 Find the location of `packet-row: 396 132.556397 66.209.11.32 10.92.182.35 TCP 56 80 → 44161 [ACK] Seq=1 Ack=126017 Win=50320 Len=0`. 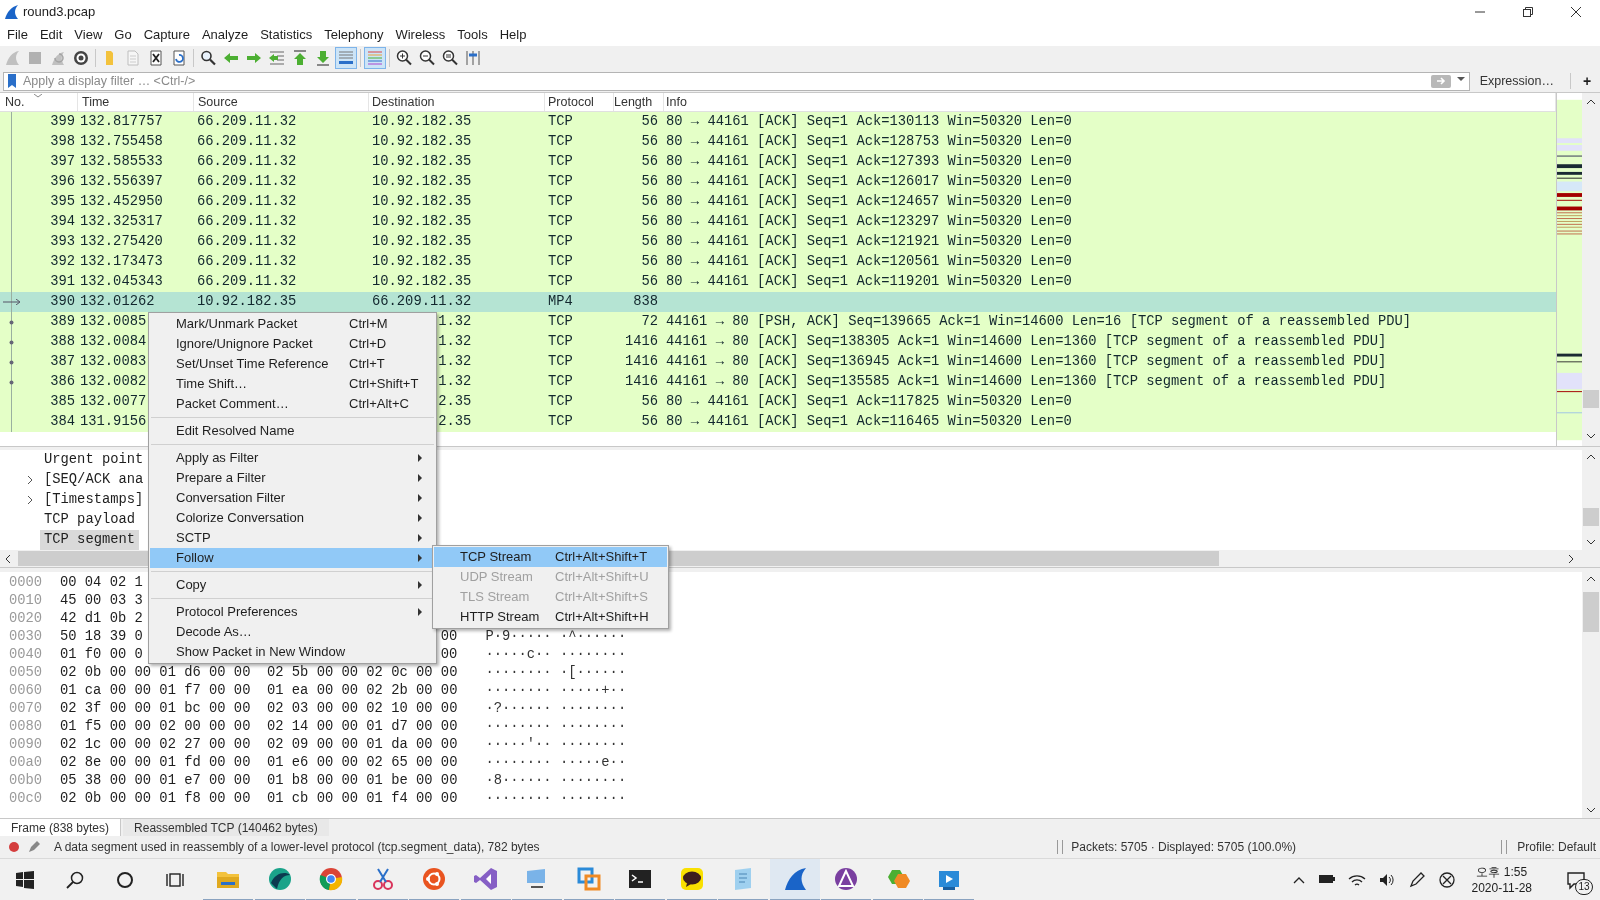

packet-row: 396 132.556397 66.209.11.32 10.92.182.35 TCP 56 80 → 44161 [ACK] Seq=1 Ack=126017 Win=50320 Len=0 is located at coordinates (778, 182).